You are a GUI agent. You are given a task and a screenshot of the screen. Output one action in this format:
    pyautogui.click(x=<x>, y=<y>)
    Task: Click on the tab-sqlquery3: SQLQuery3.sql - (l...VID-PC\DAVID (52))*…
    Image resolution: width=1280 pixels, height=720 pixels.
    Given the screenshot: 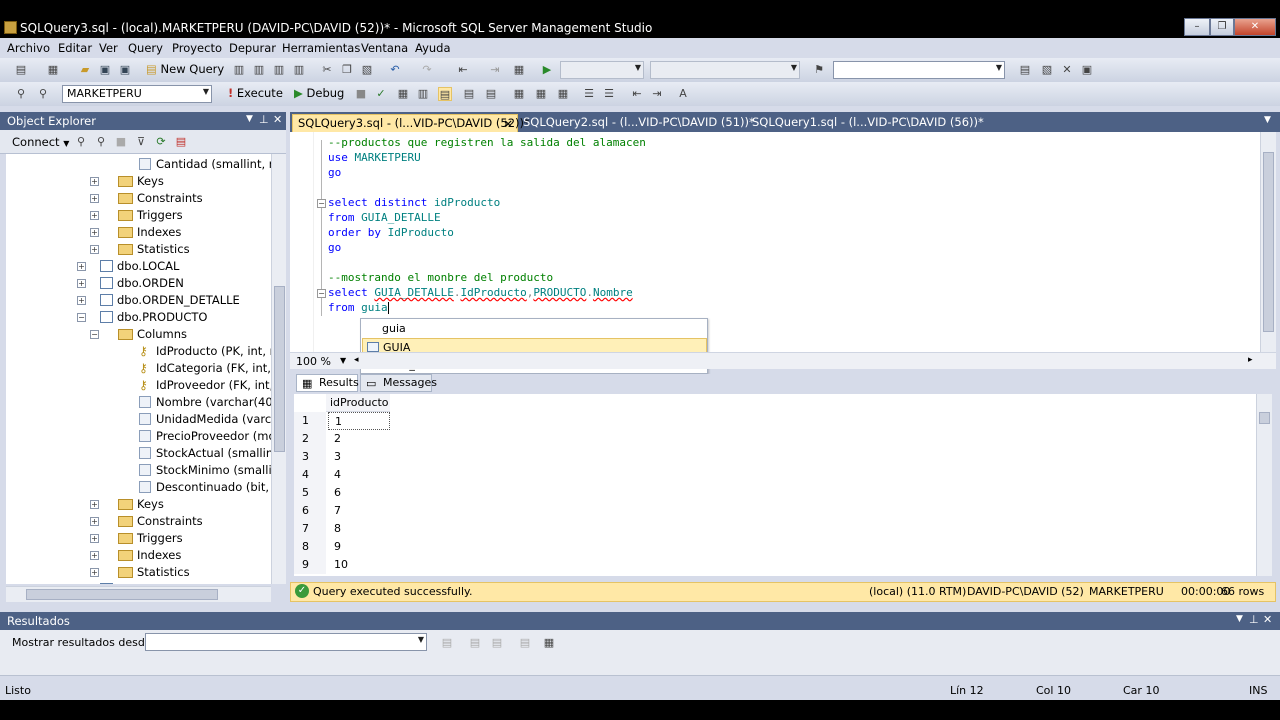 What is the action you would take?
    pyautogui.click(x=411, y=123)
    